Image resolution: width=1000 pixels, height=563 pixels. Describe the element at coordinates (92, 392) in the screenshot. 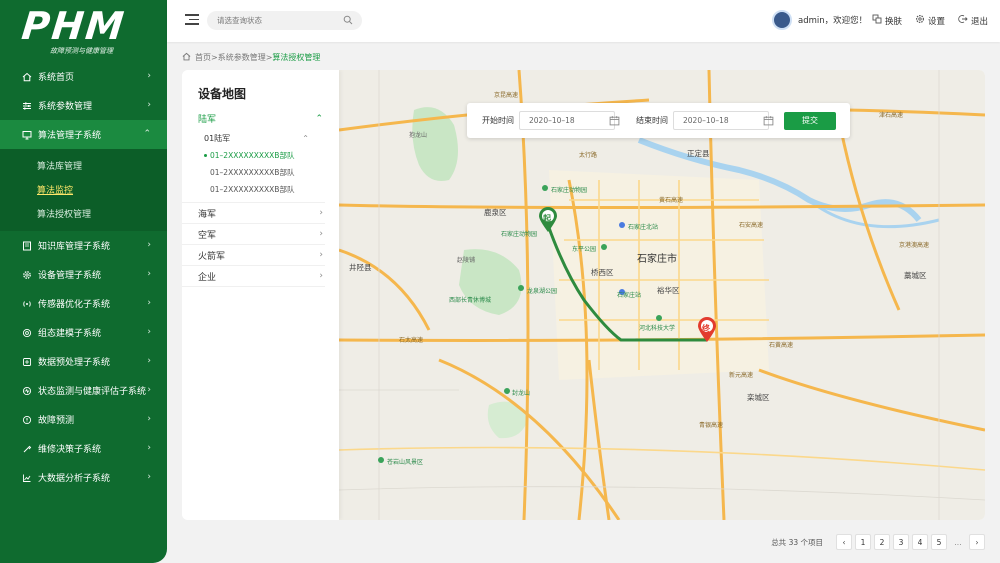

I see `sidebar-item-label: 状态监测与健康评估子系统` at that location.